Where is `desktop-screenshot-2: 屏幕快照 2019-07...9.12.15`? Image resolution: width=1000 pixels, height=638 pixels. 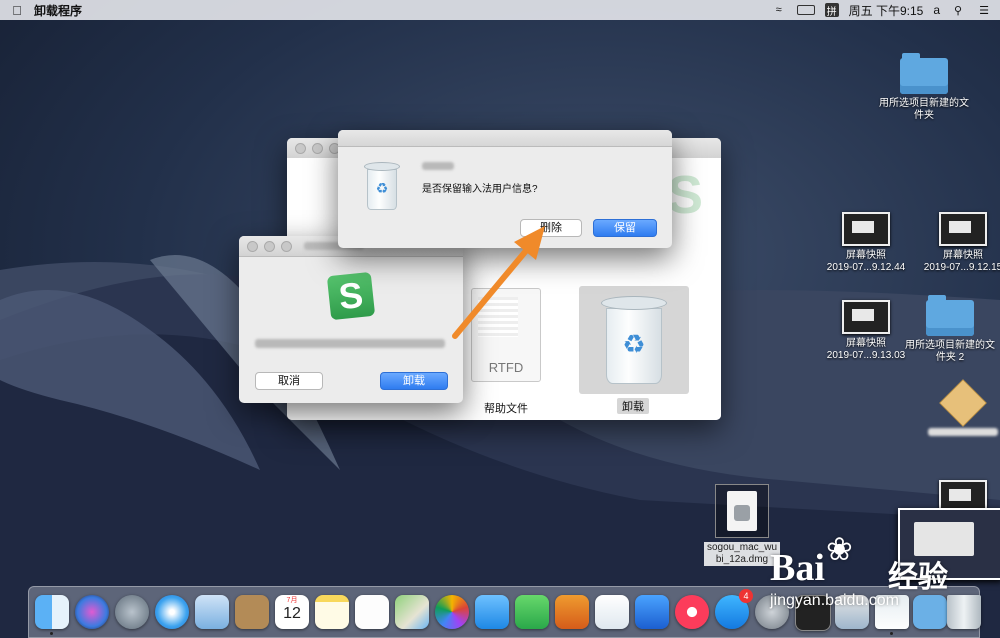 desktop-screenshot-2: 屏幕快照 2019-07...9.12.15 is located at coordinates (956, 243).